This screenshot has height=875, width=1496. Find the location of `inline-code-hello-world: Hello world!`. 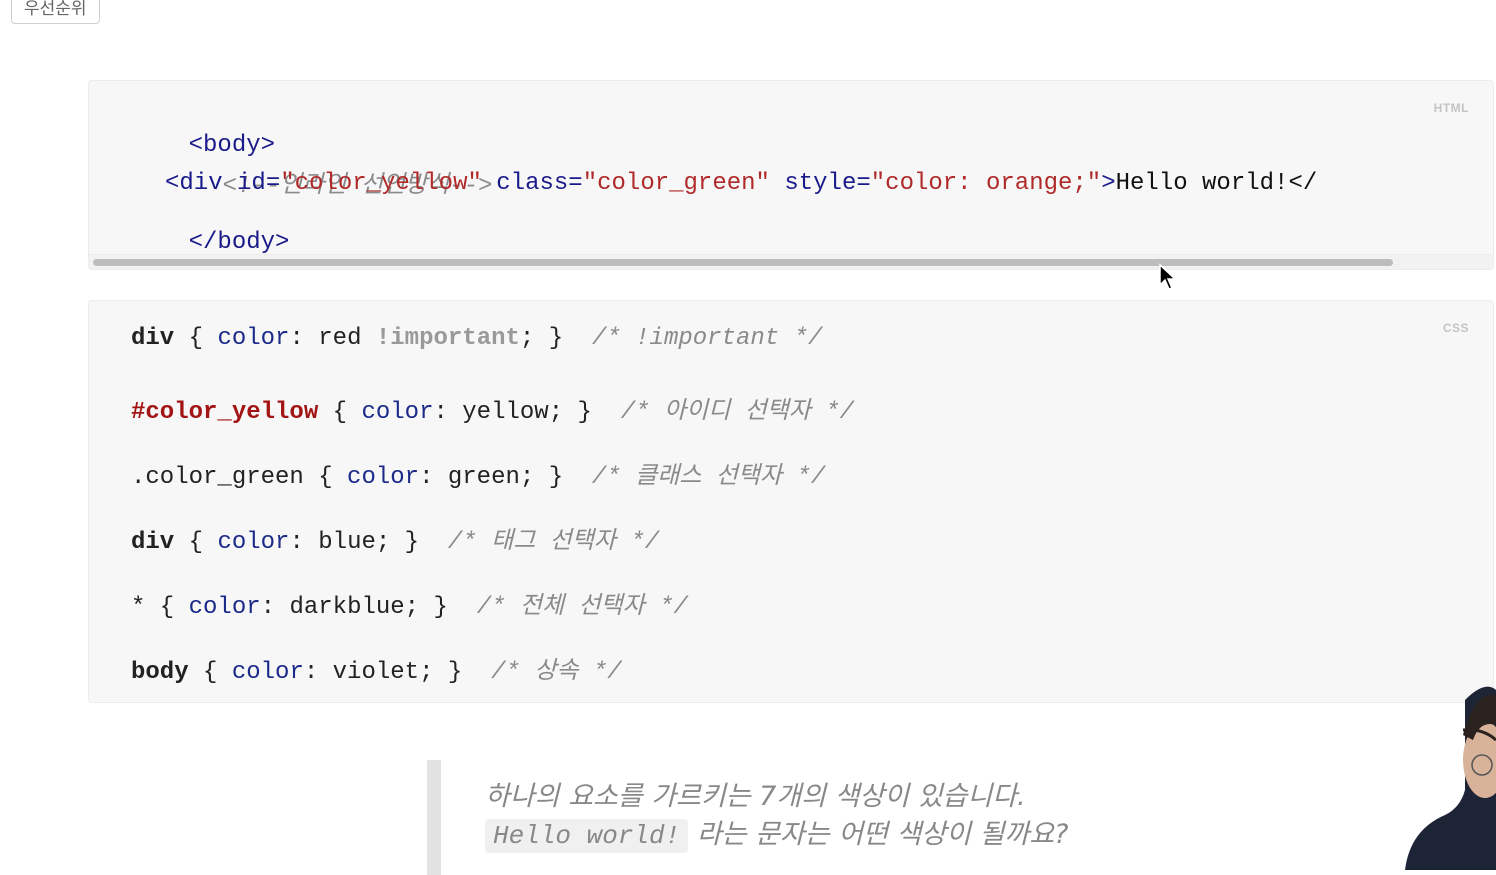

inline-code-hello-world: Hello world! is located at coordinates (587, 836).